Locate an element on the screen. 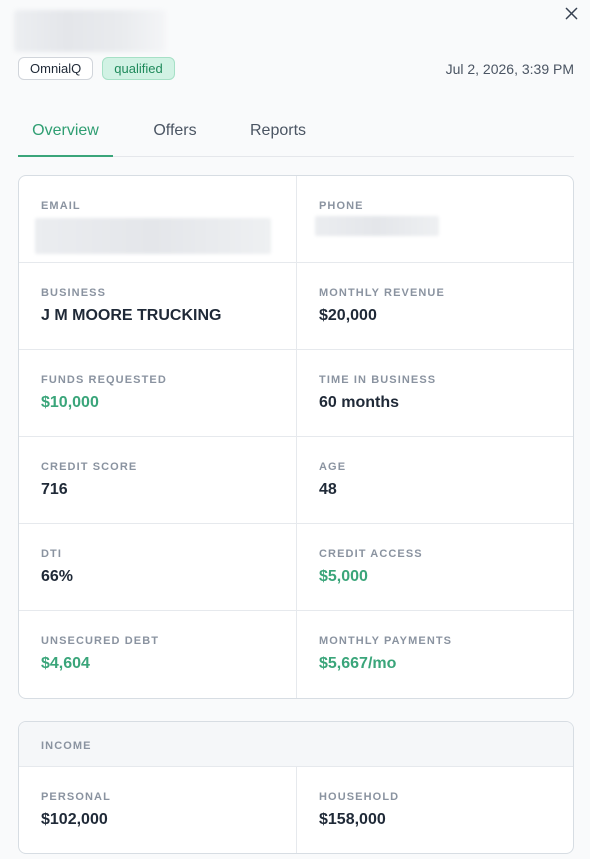 Image resolution: width=590 pixels, height=859 pixels. personal-income-cell: PERSONAL $102,000 is located at coordinates (157, 810).